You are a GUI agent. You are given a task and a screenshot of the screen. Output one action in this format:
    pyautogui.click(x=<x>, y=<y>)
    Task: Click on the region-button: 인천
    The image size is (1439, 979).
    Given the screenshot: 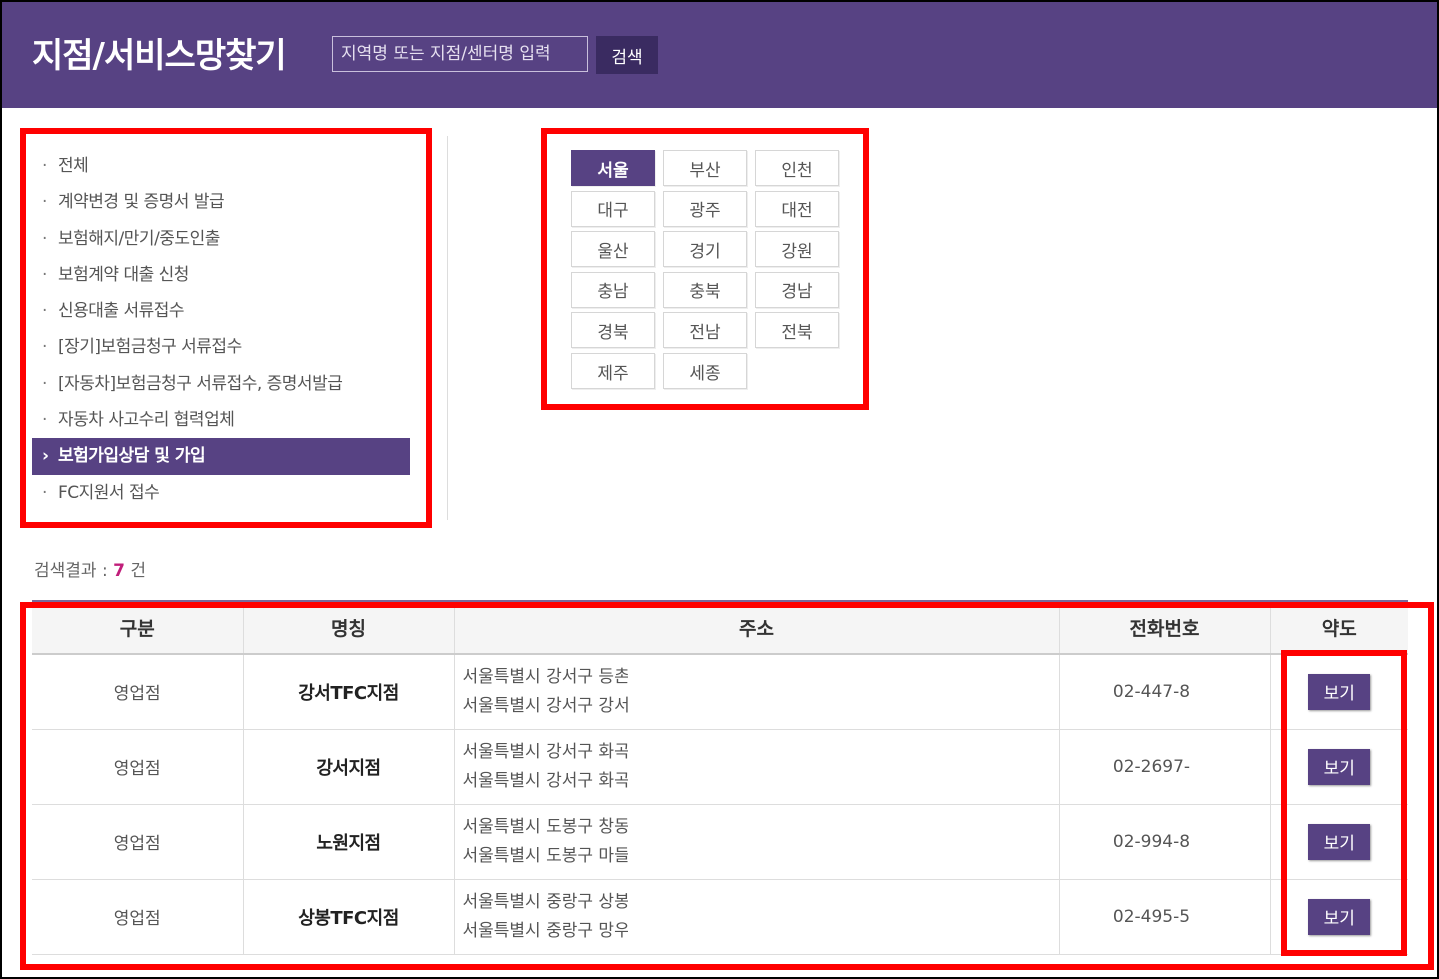 What is the action you would take?
    pyautogui.click(x=797, y=168)
    